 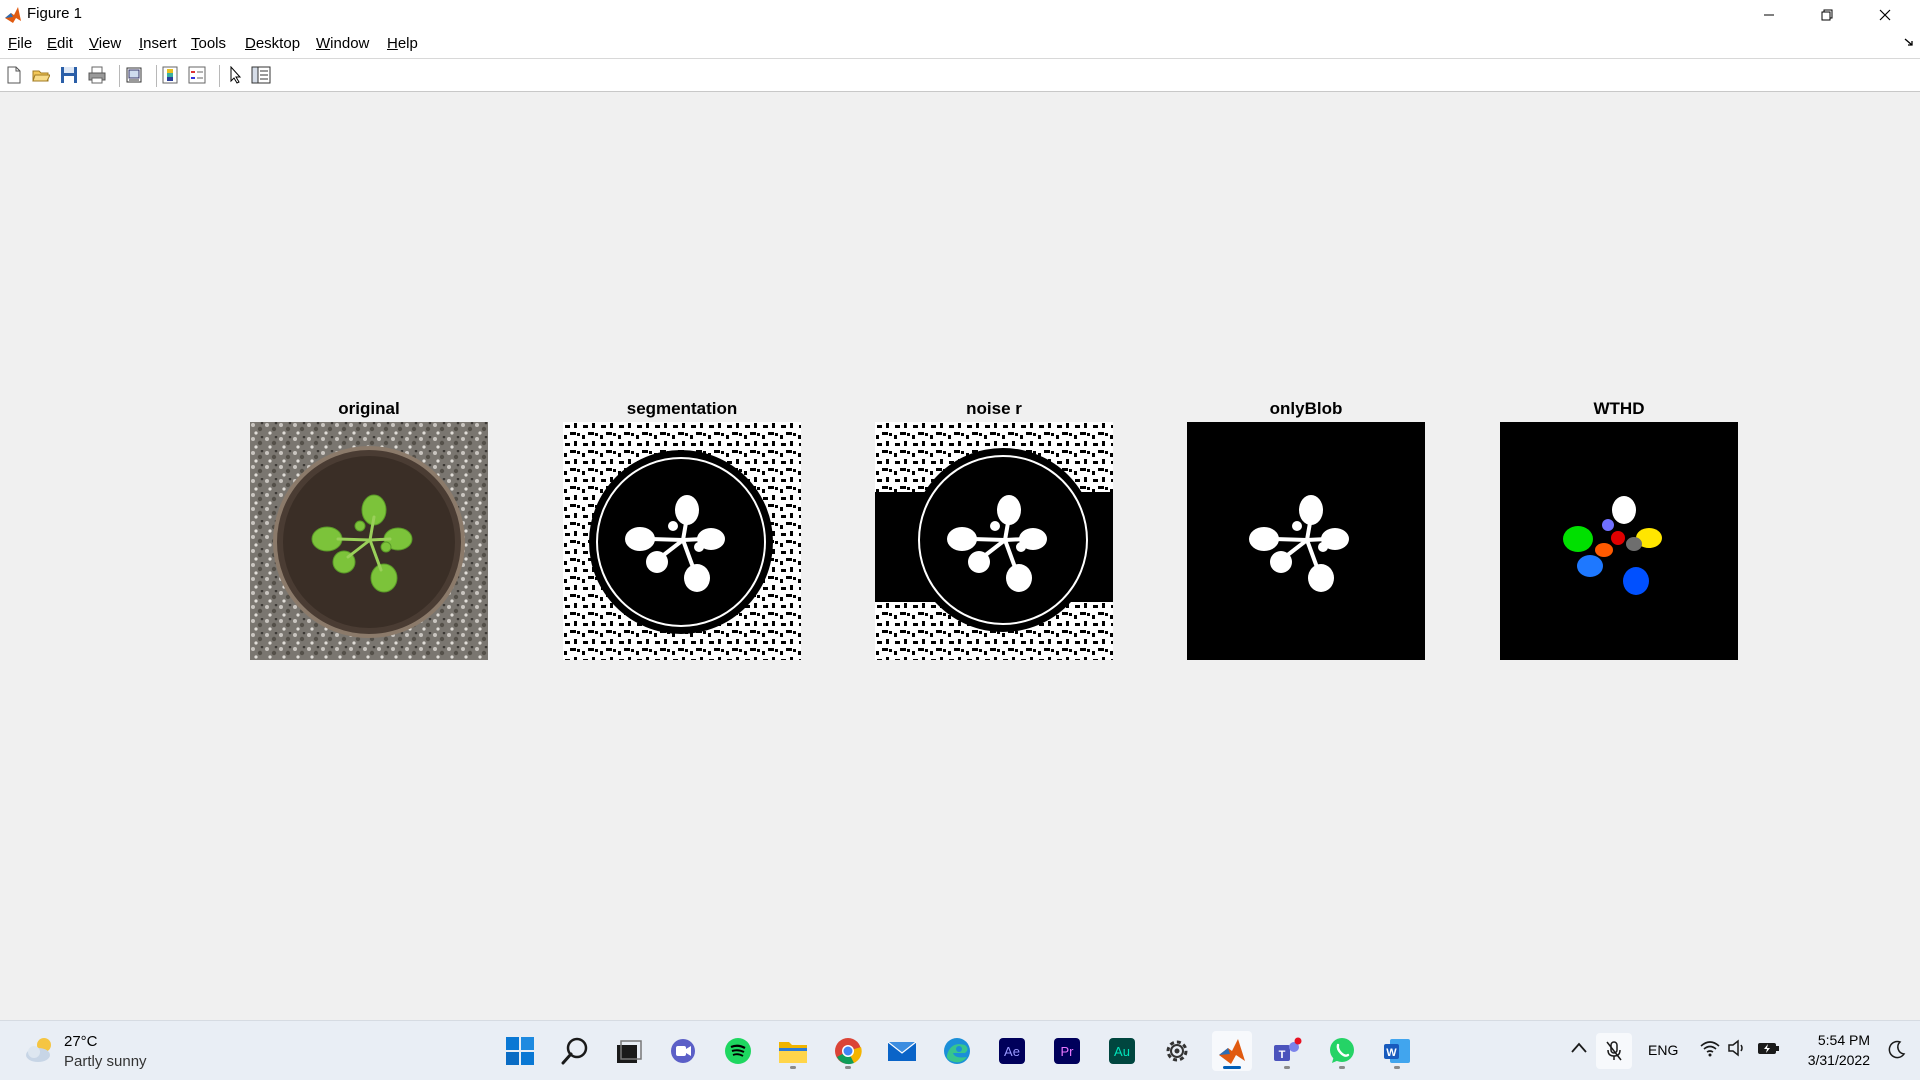 I want to click on svg-text: Au, so click(x=1122, y=1051).